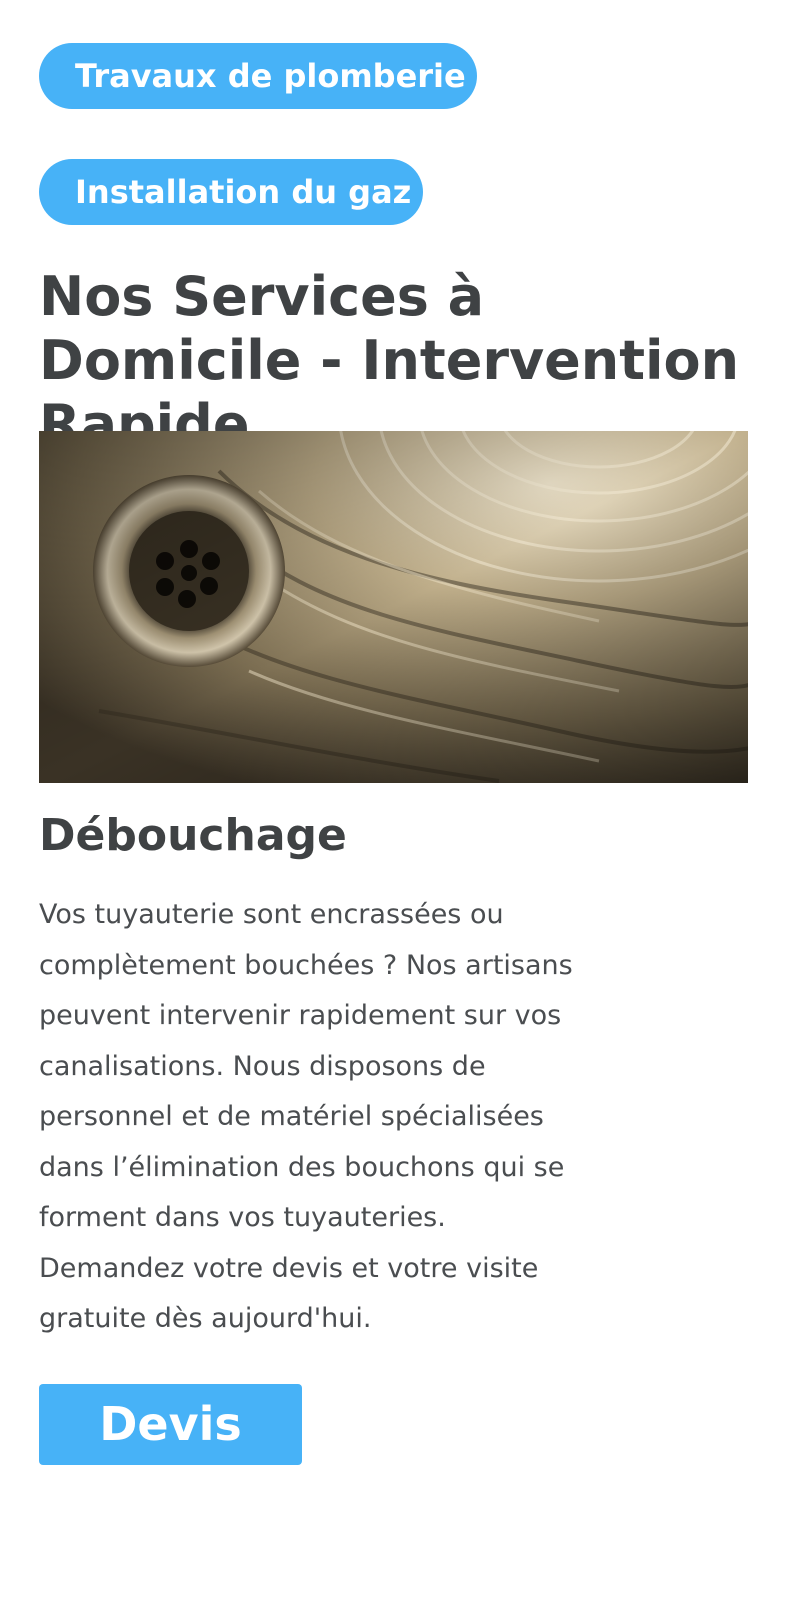 This screenshot has height=1618, width=804. I want to click on description-line: Vos tuyauterie sont encrassées ou, so click(271, 914).